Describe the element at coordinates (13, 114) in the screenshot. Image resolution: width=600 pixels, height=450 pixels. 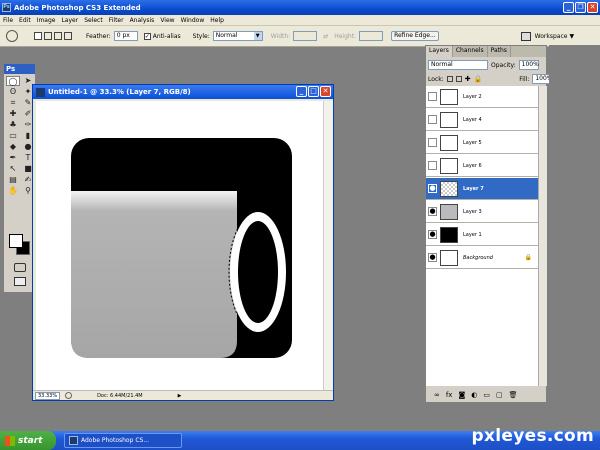
I see `healing-brush-tool-icon: ✚` at that location.